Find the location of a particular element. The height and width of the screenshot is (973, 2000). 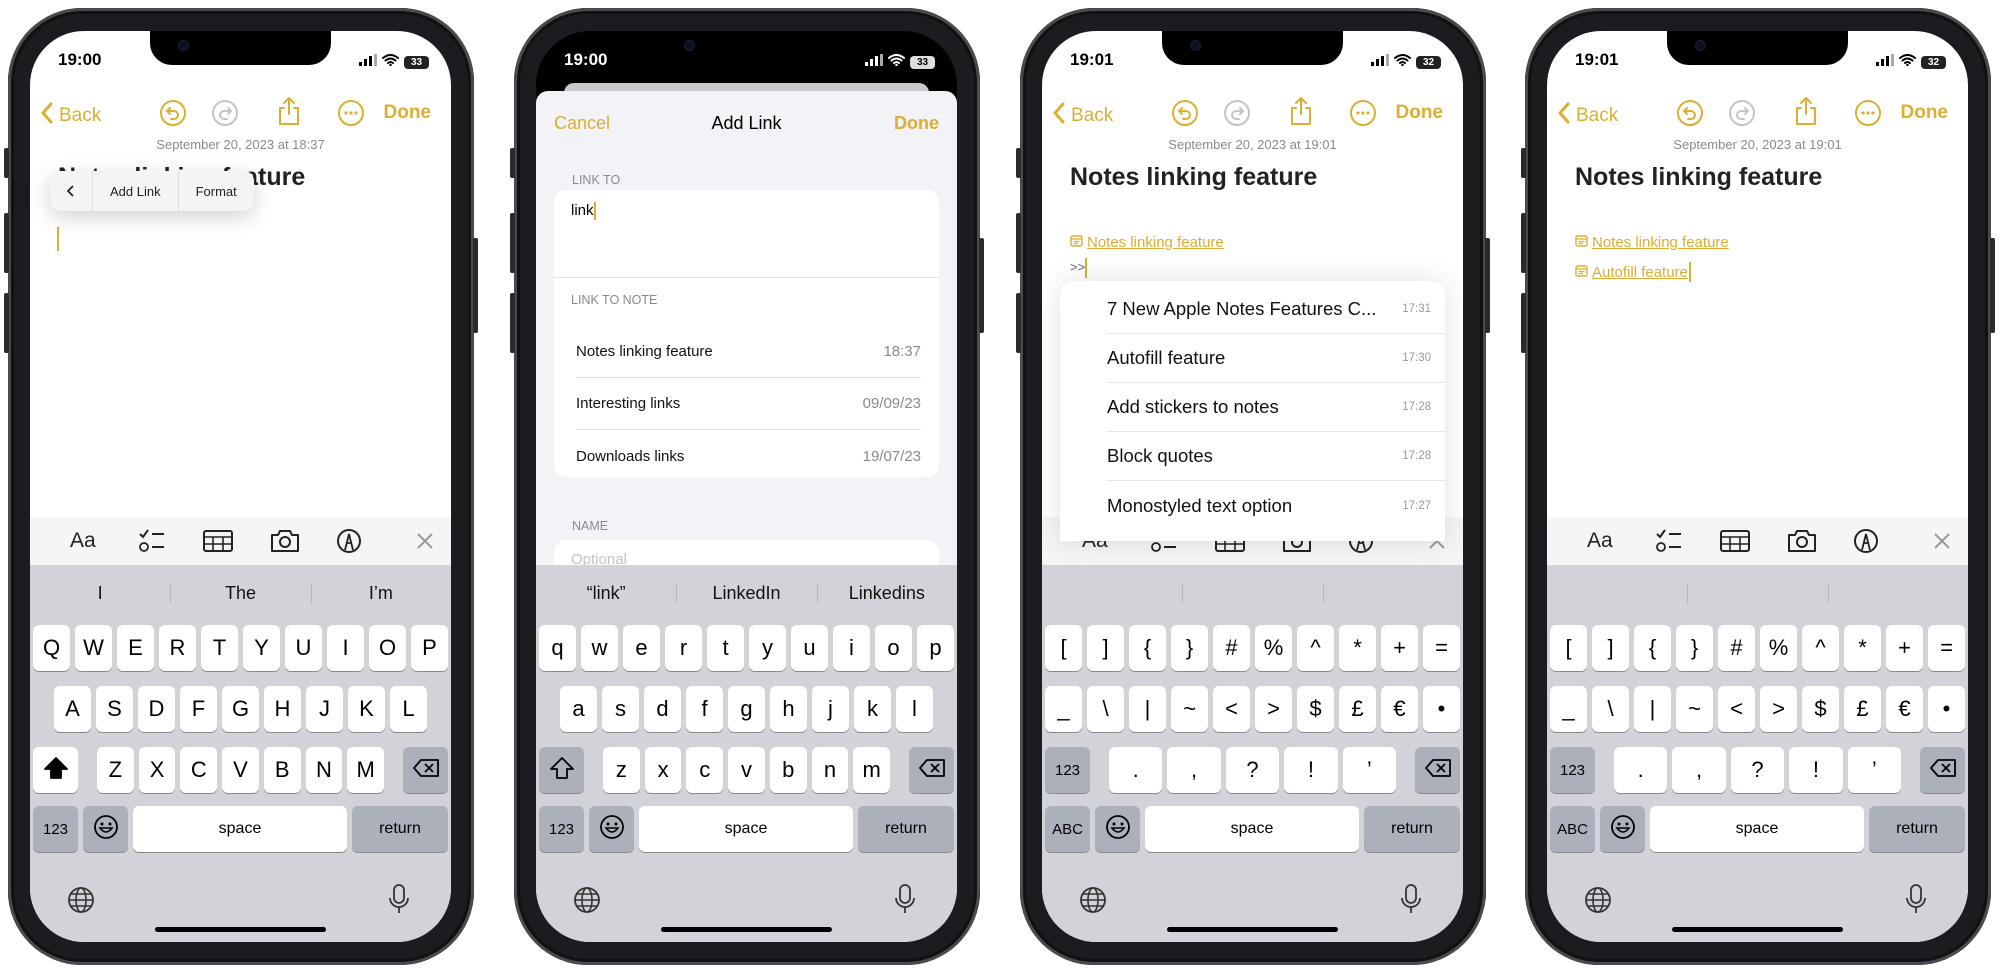

key-5: B is located at coordinates (282, 770).